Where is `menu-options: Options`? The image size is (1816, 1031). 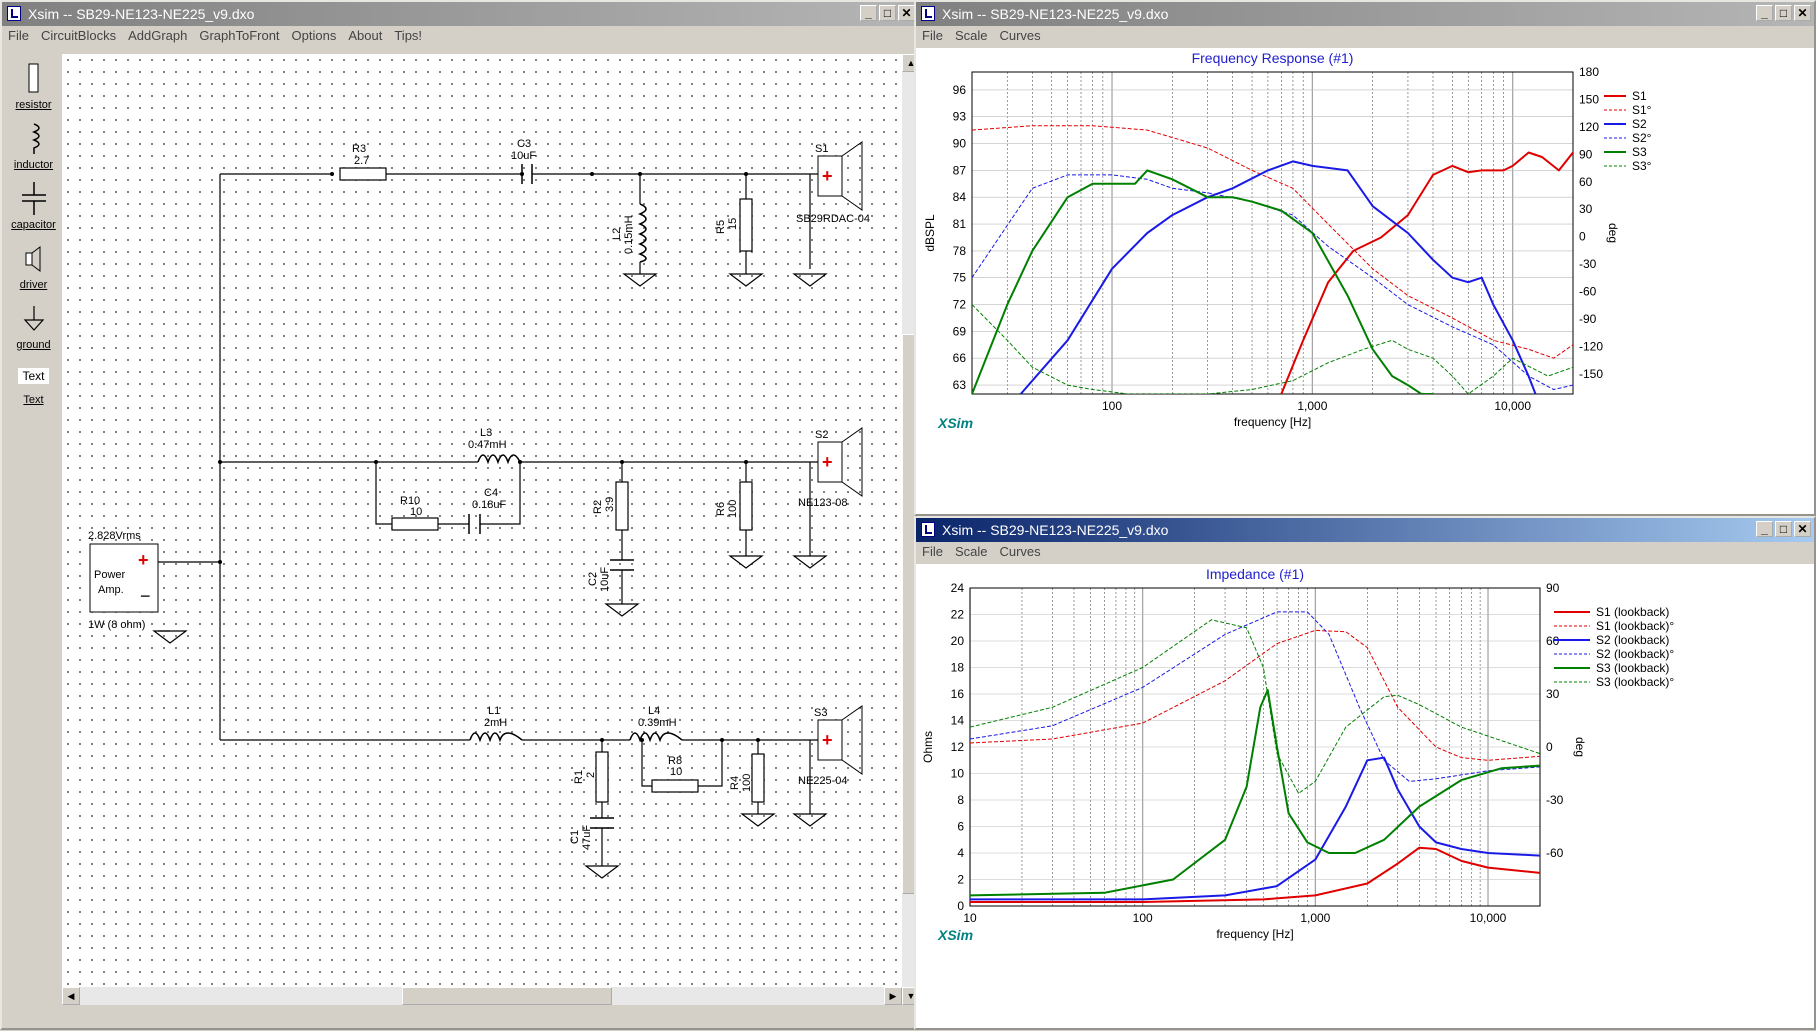 menu-options: Options is located at coordinates (314, 36).